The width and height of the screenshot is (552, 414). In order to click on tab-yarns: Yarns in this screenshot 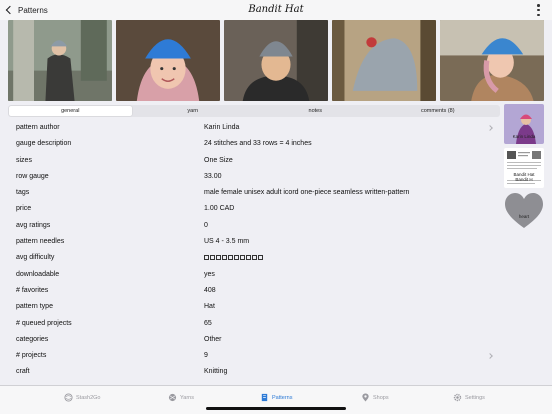, I will do `click(181, 397)`.